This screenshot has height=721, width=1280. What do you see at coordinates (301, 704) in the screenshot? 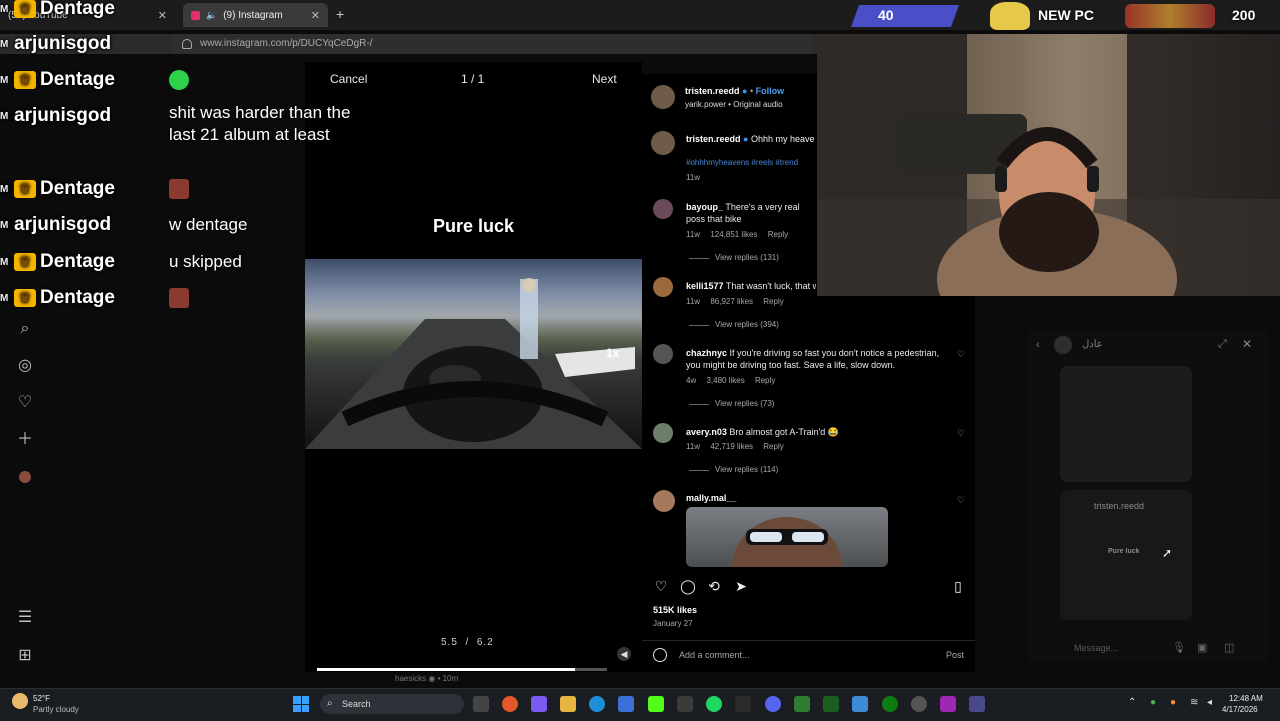
I see `windows-start-icon` at bounding box center [301, 704].